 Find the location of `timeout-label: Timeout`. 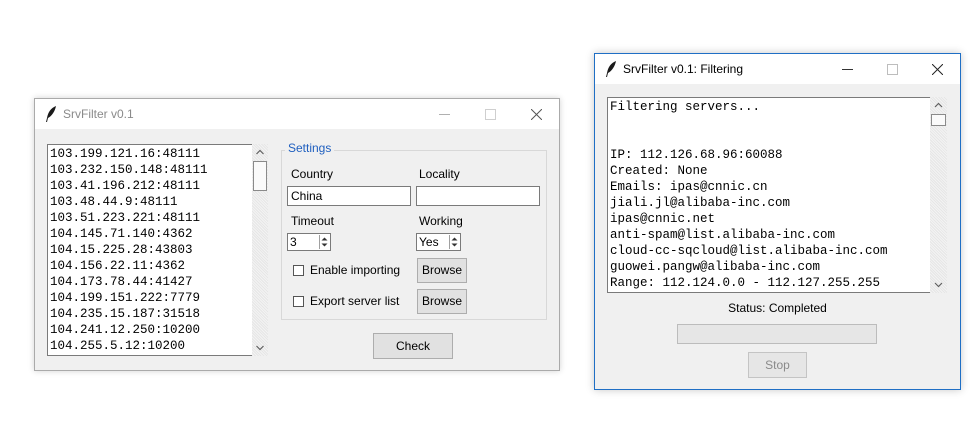

timeout-label: Timeout is located at coordinates (312, 221).